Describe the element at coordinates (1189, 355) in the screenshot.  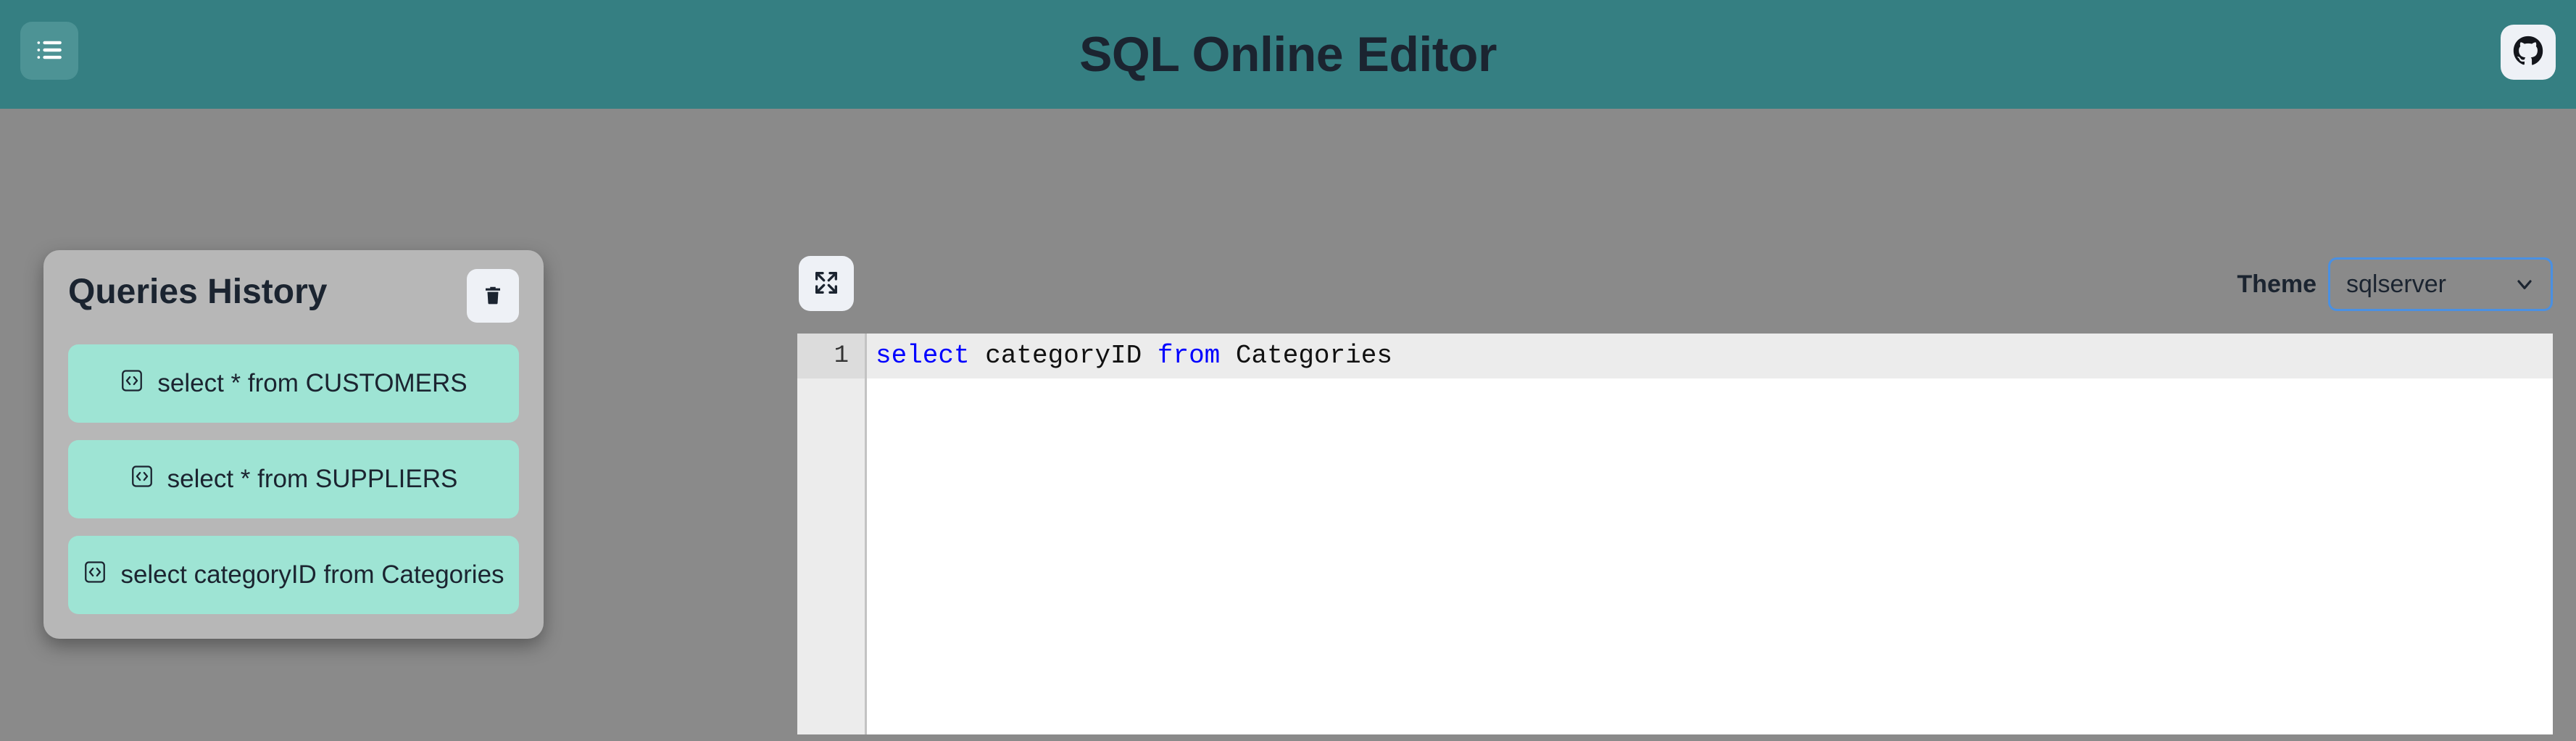
I see `sql-keyword: from` at that location.